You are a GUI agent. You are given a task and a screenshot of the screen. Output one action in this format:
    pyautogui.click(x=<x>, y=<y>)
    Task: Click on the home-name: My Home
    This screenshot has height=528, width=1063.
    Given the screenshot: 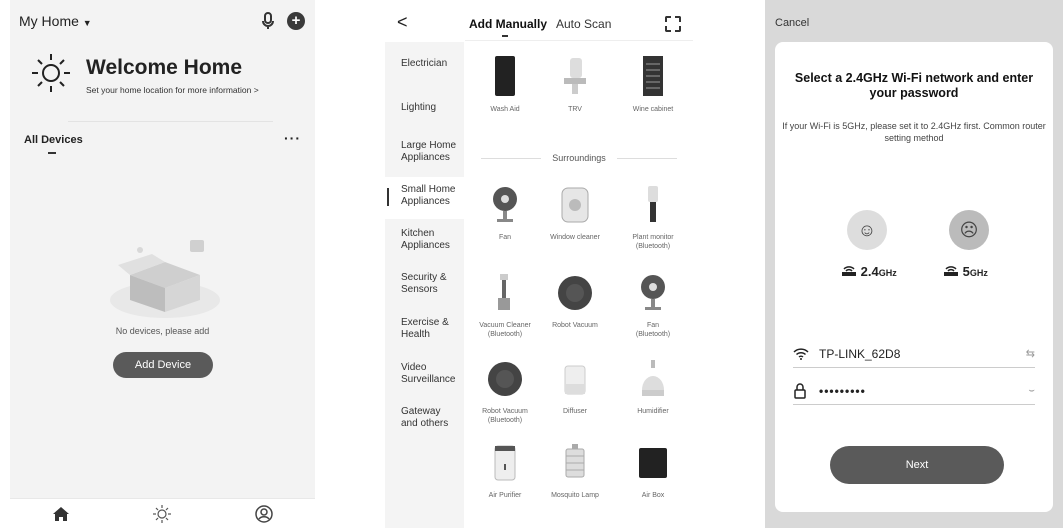 What is the action you would take?
    pyautogui.click(x=49, y=21)
    